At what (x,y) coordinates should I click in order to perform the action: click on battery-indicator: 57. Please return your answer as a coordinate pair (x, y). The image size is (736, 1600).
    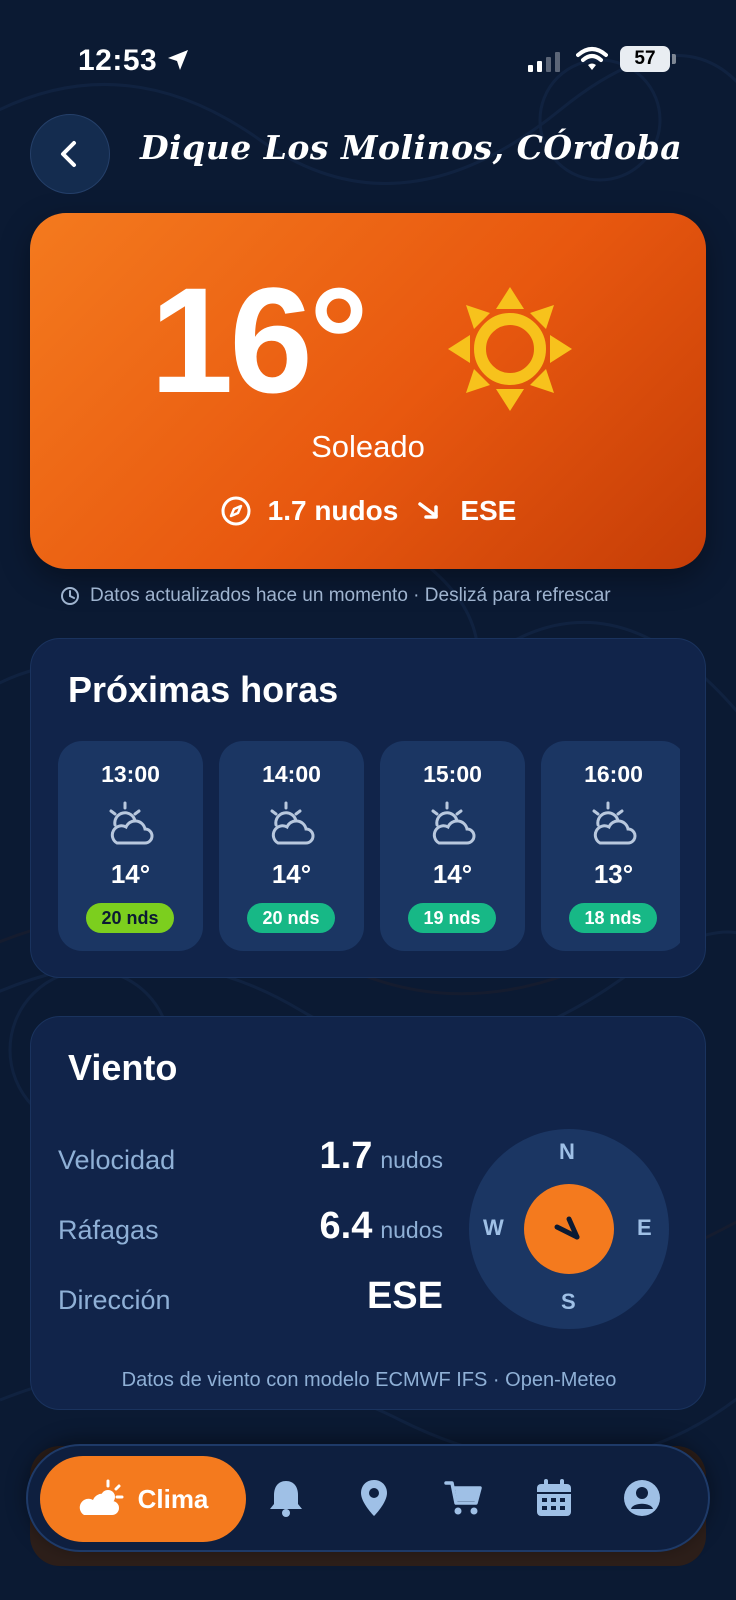
    Looking at the image, I should click on (645, 59).